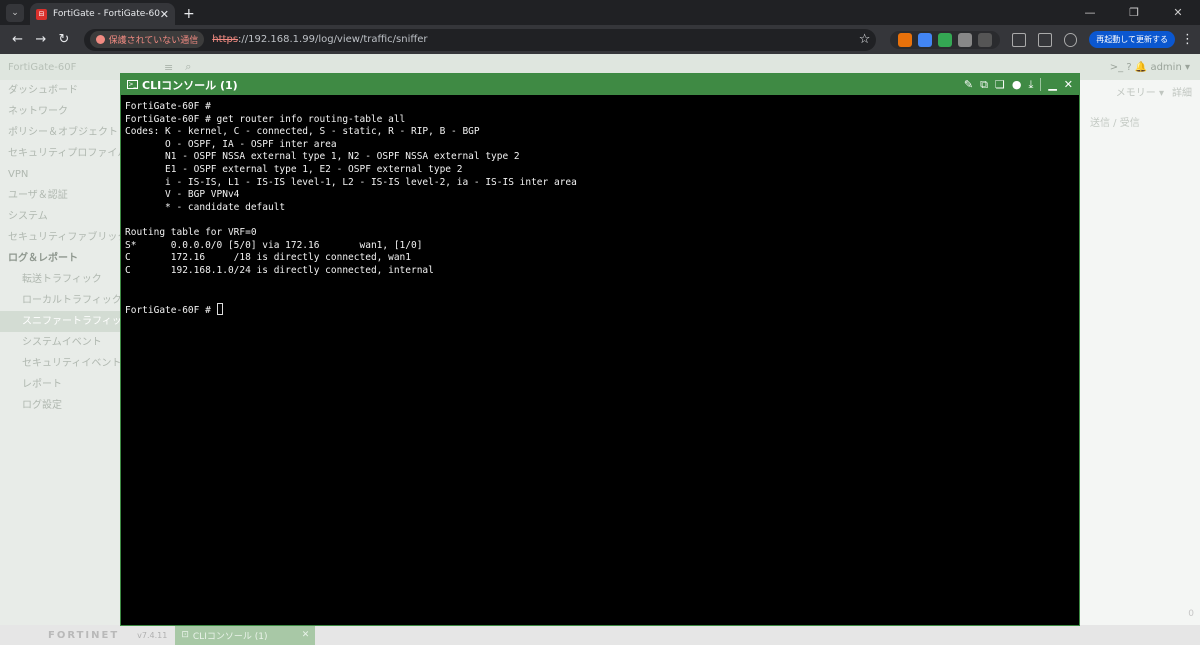 This screenshot has height=645, width=1200. I want to click on memory-dropdown: メモリー ▾, so click(1140, 91).